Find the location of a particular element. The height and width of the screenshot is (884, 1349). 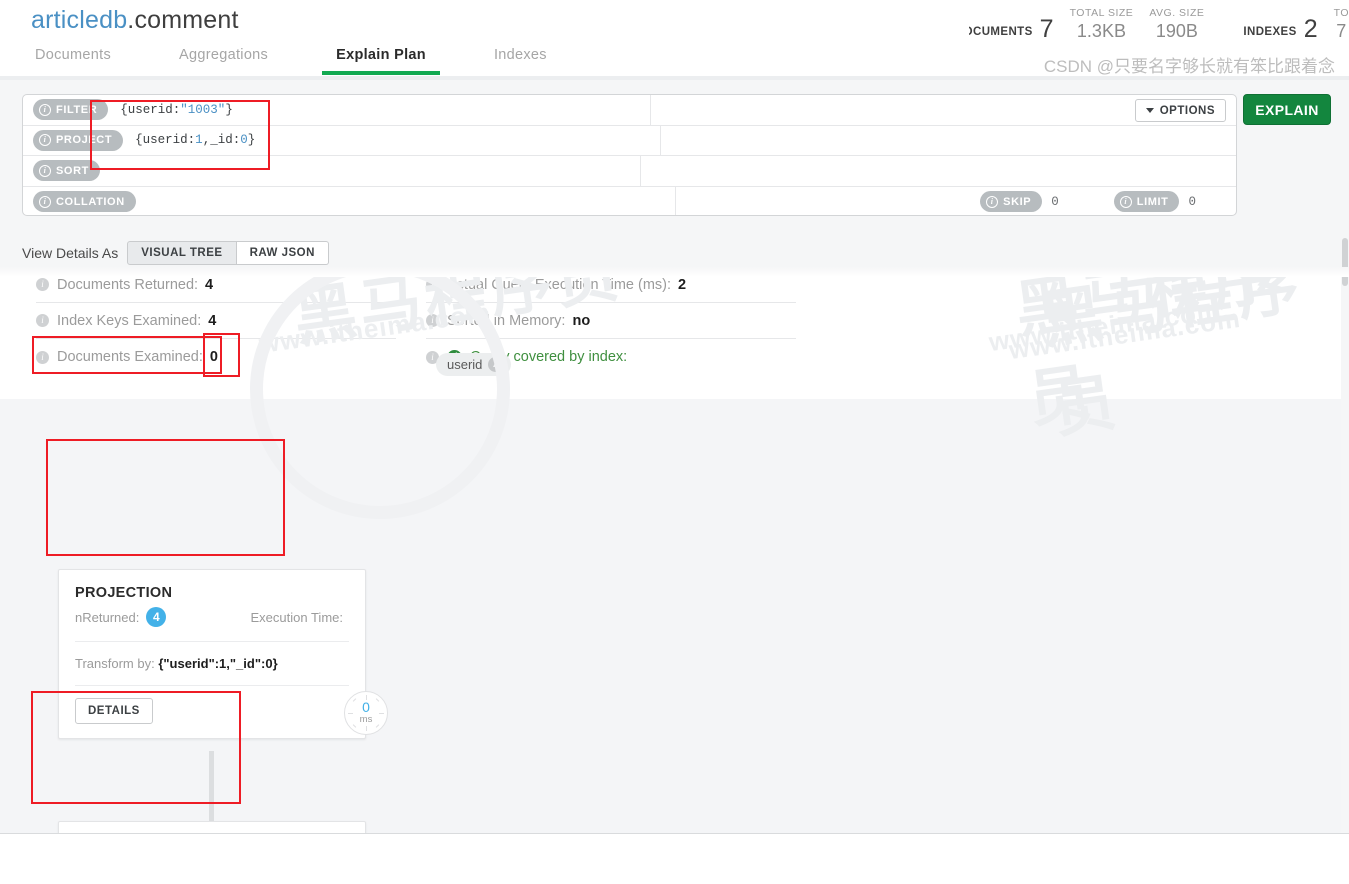

summary-documents-examined-value: 0 is located at coordinates (213, 357).